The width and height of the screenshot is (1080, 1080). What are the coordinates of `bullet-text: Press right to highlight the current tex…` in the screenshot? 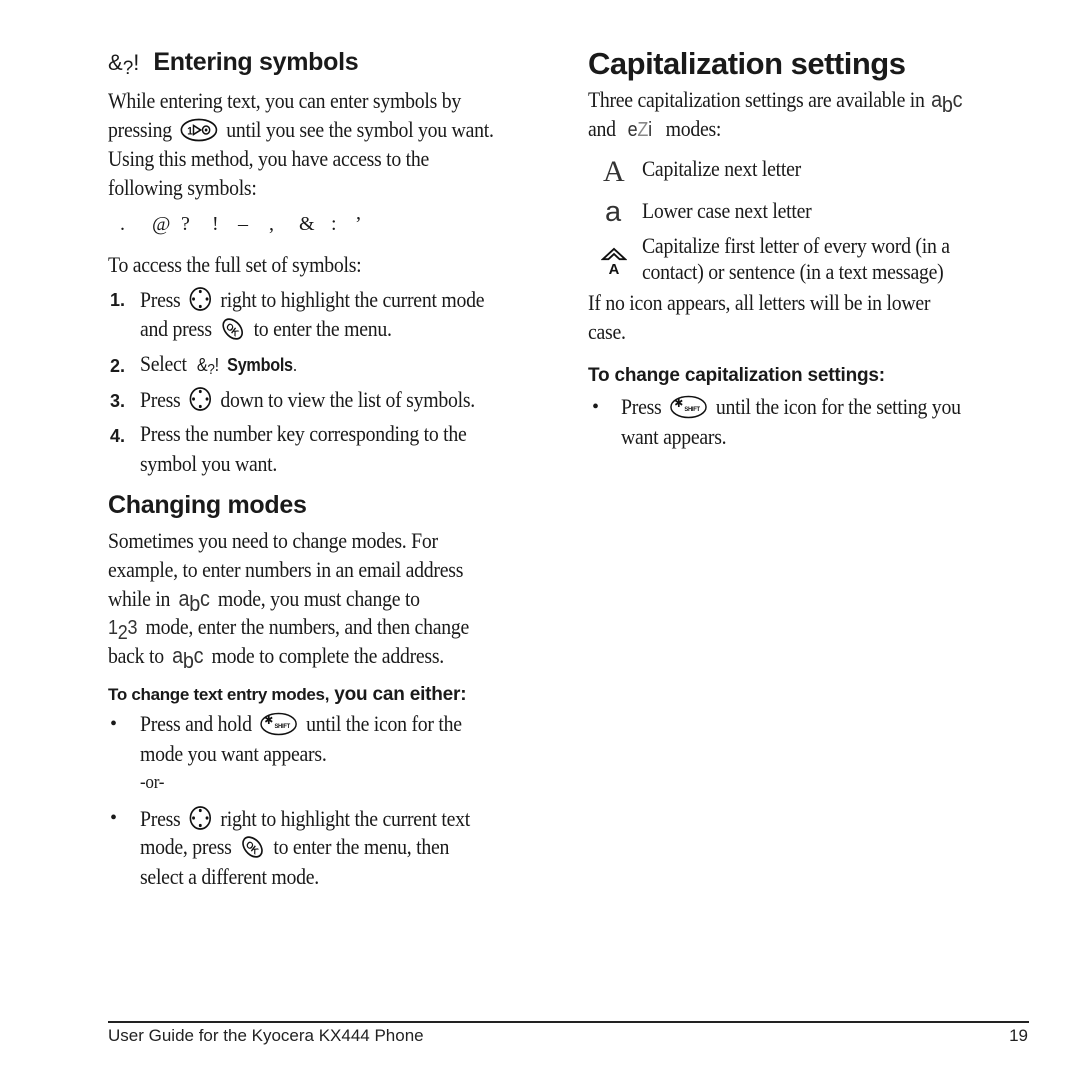 It's located at (305, 818).